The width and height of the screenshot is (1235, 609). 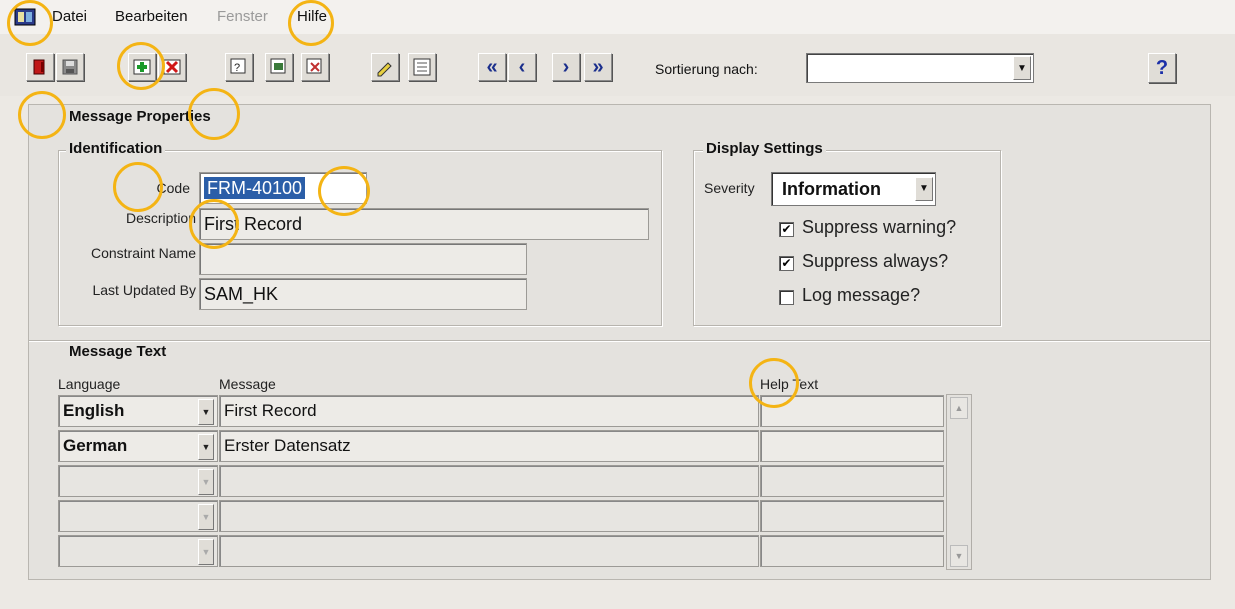 What do you see at coordinates (241, 294) in the screenshot?
I see `last-updated-value: SAM_HK` at bounding box center [241, 294].